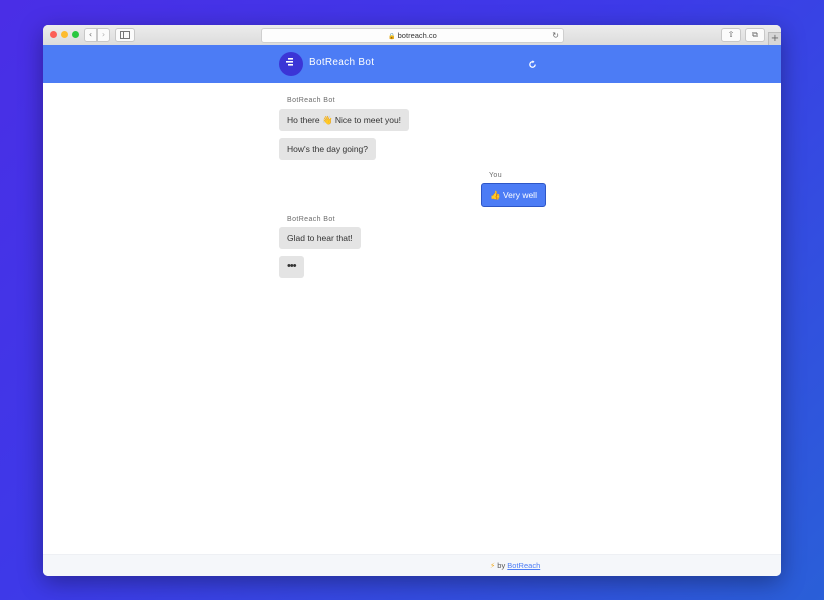 The height and width of the screenshot is (600, 824). I want to click on browser-toolbar: ‹ › 🔒 botreach.co ↻ ⇧ ⧉ +, so click(412, 35).